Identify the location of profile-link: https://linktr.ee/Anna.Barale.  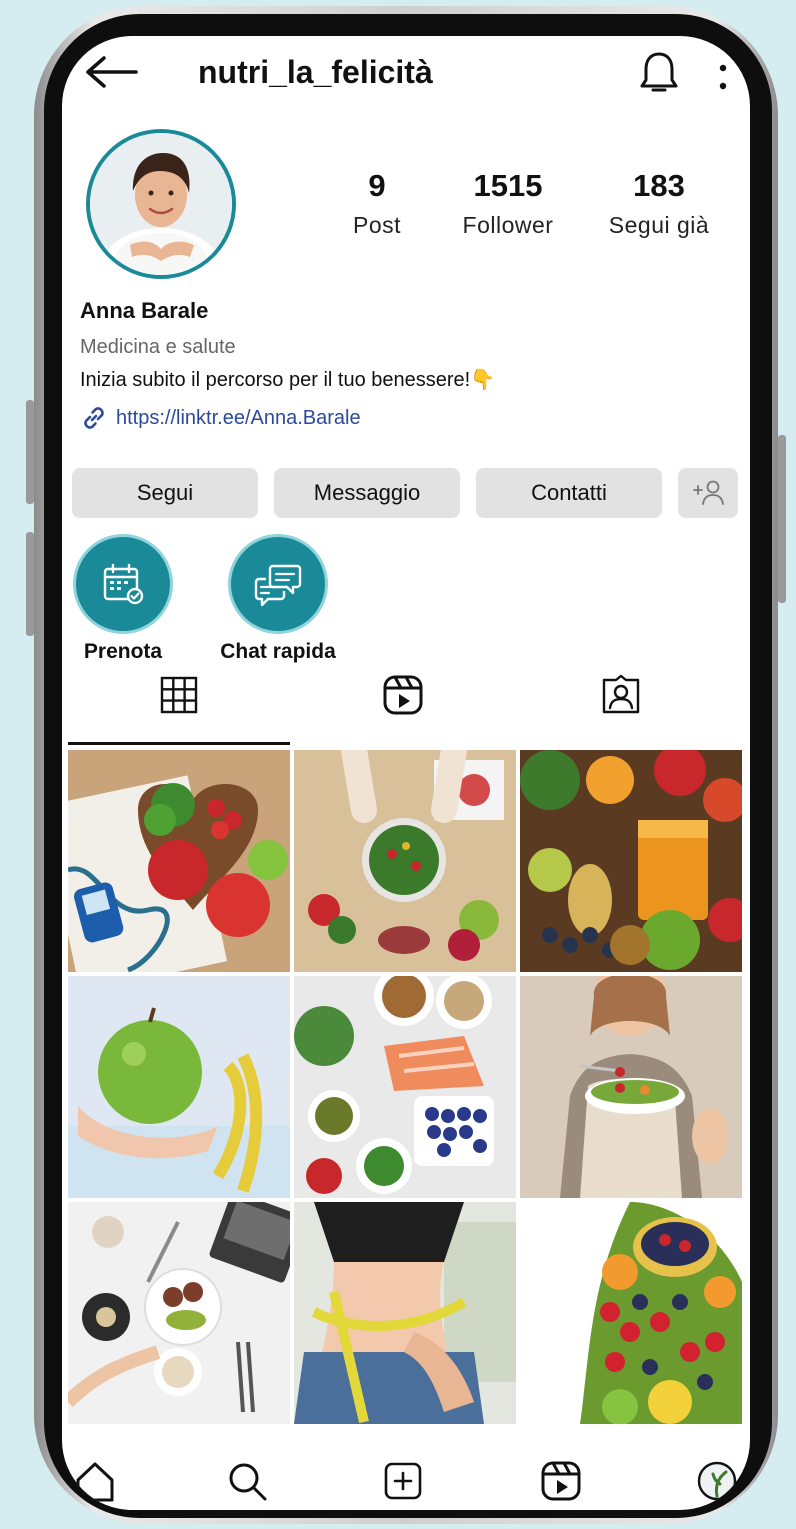
(238, 418).